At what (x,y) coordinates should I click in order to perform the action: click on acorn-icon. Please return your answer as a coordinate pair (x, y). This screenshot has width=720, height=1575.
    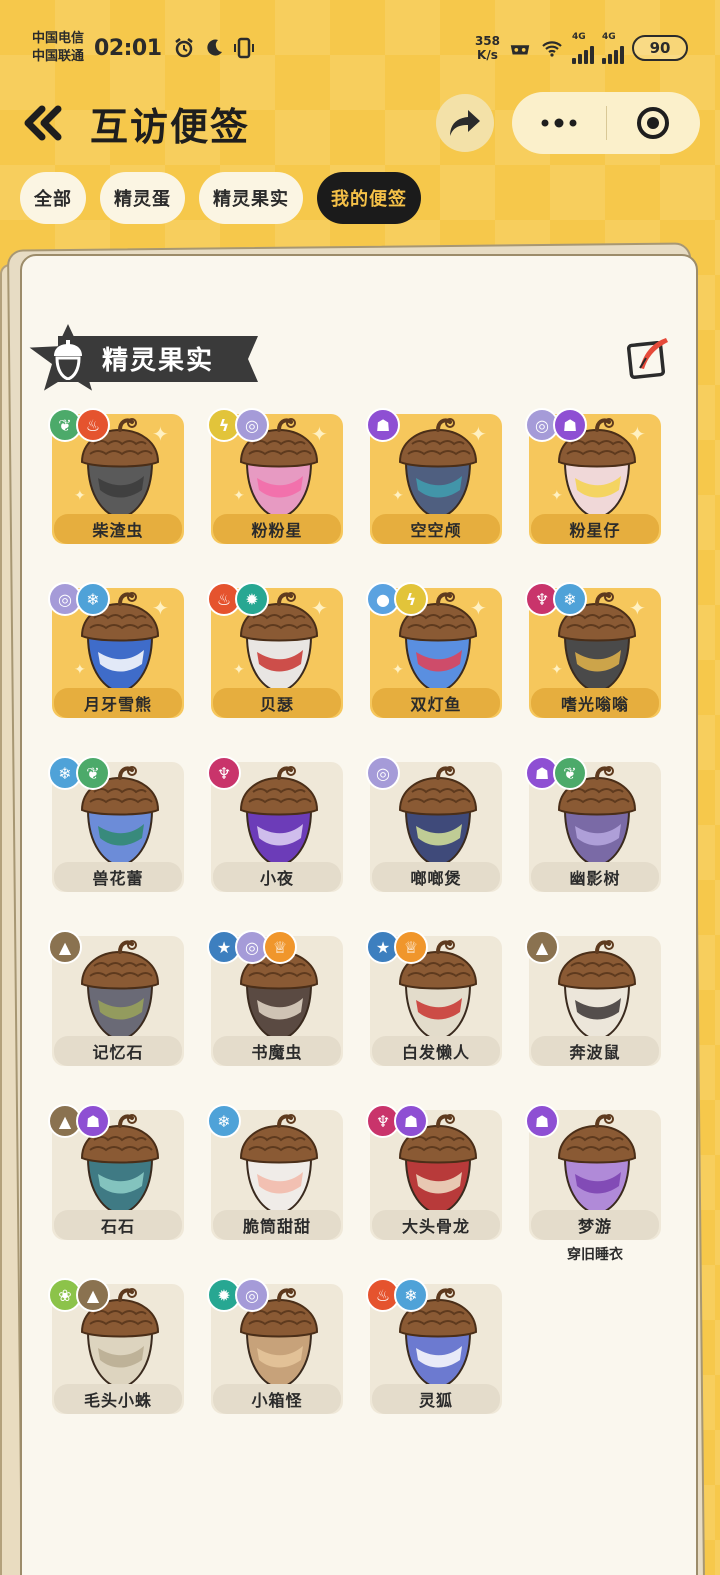
    Looking at the image, I should click on (68, 360).